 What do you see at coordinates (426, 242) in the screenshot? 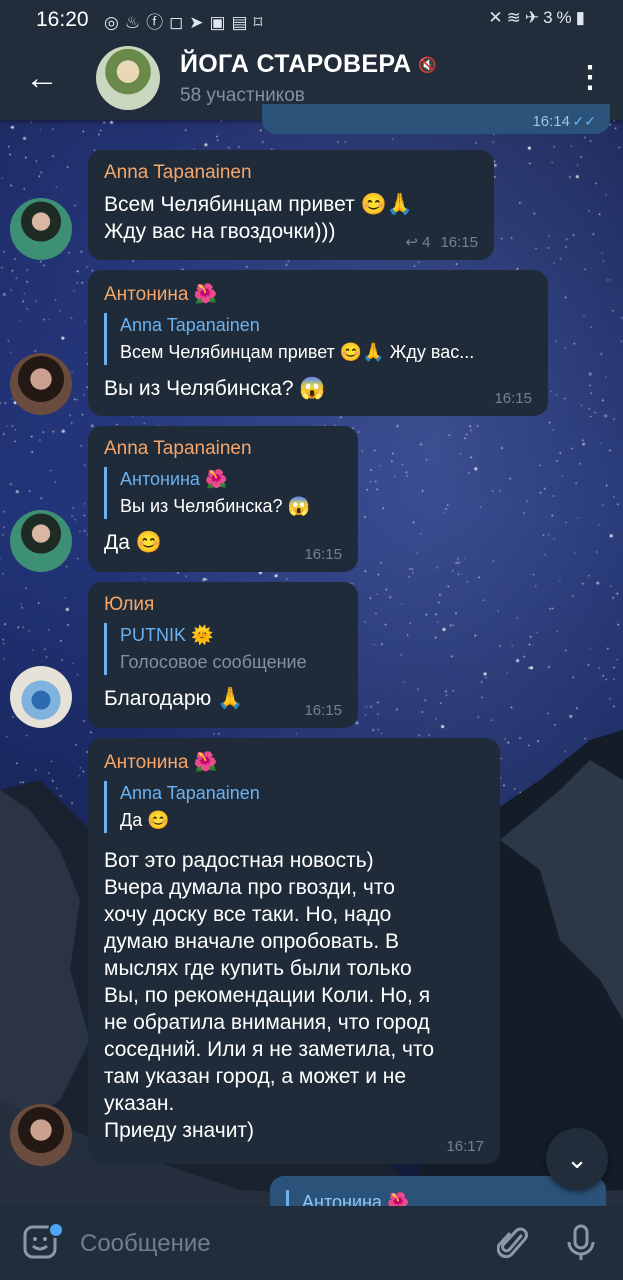
I see `reply-count-value: 4` at bounding box center [426, 242].